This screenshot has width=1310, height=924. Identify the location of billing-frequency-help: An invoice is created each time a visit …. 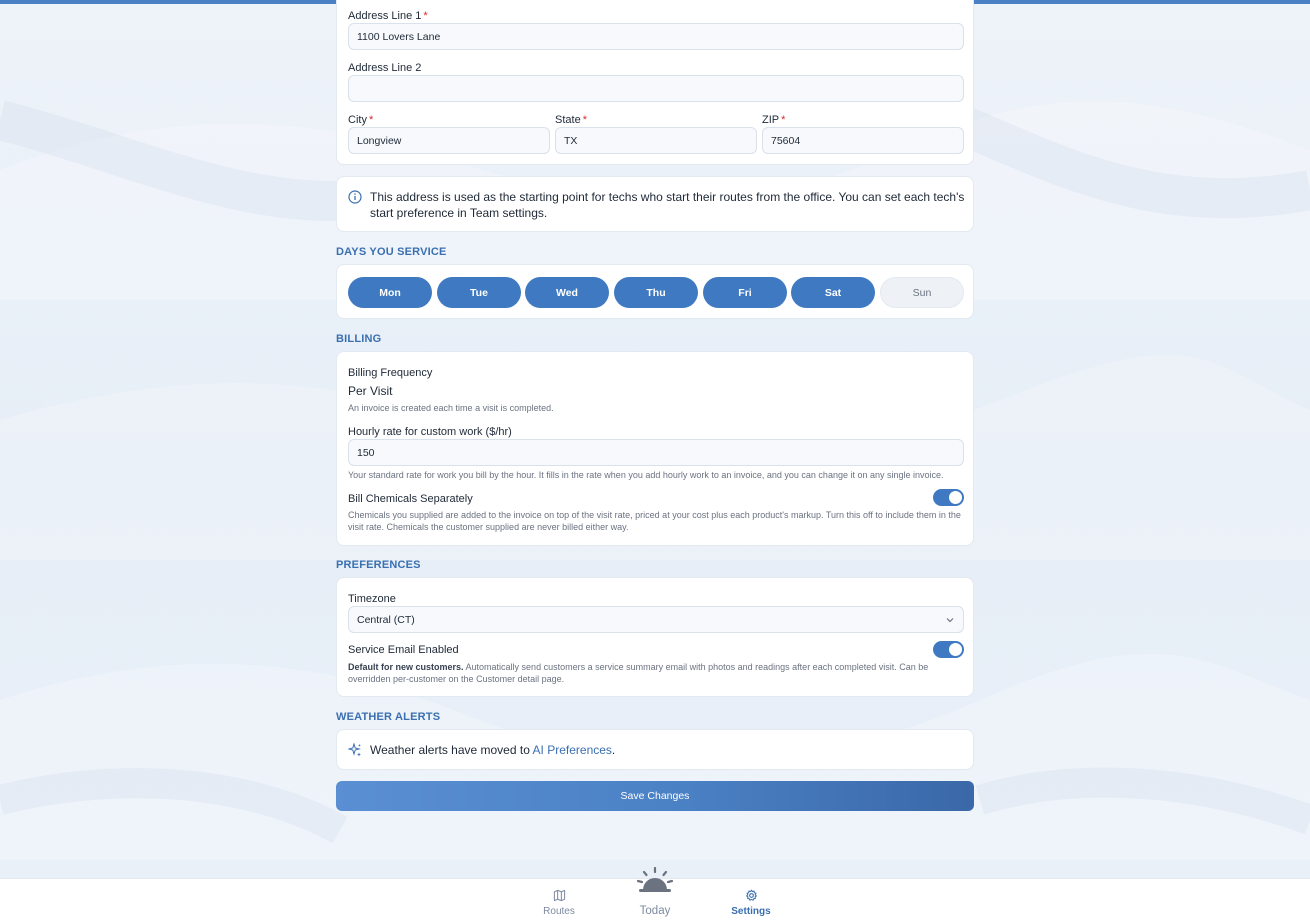
(451, 408).